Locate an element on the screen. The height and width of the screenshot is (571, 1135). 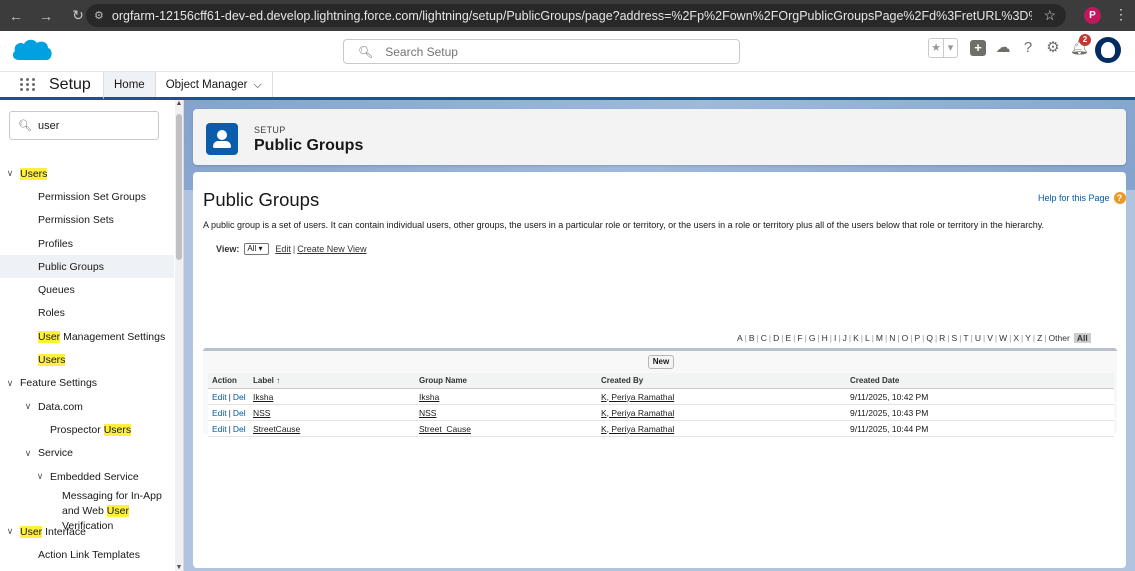
sidebar-item-users: Users is located at coordinates (87, 359).